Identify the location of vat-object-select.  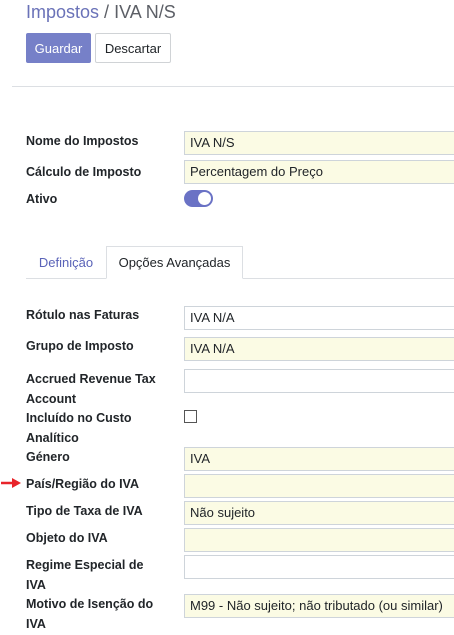
(319, 540).